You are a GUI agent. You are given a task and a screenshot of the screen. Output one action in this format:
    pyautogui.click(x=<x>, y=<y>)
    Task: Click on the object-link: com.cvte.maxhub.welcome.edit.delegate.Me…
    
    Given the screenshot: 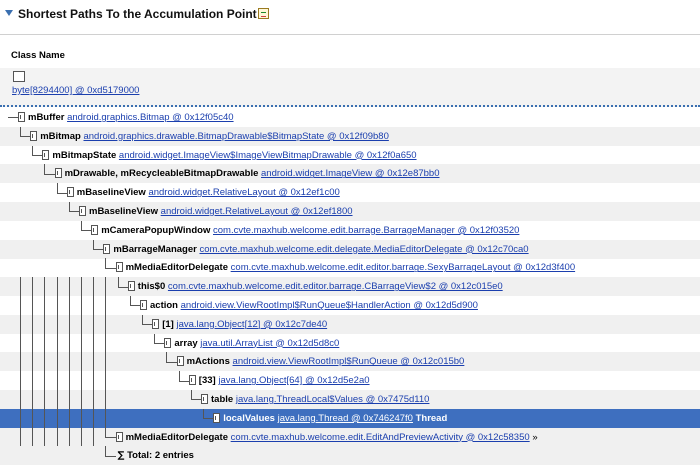 What is the action you would take?
    pyautogui.click(x=363, y=249)
    